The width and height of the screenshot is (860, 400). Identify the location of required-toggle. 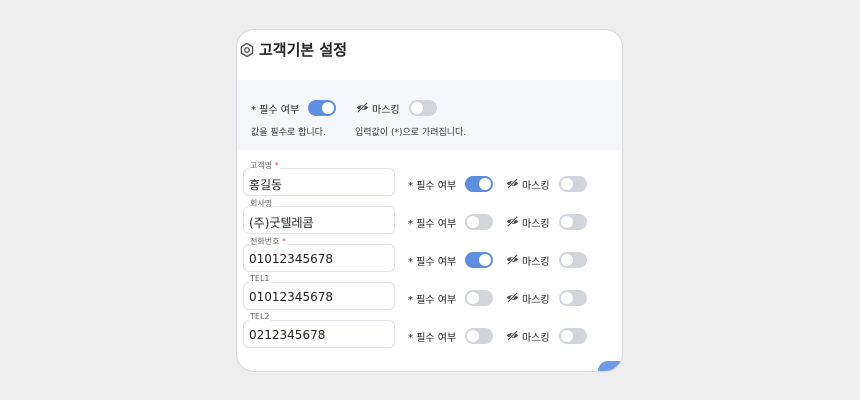
(322, 108).